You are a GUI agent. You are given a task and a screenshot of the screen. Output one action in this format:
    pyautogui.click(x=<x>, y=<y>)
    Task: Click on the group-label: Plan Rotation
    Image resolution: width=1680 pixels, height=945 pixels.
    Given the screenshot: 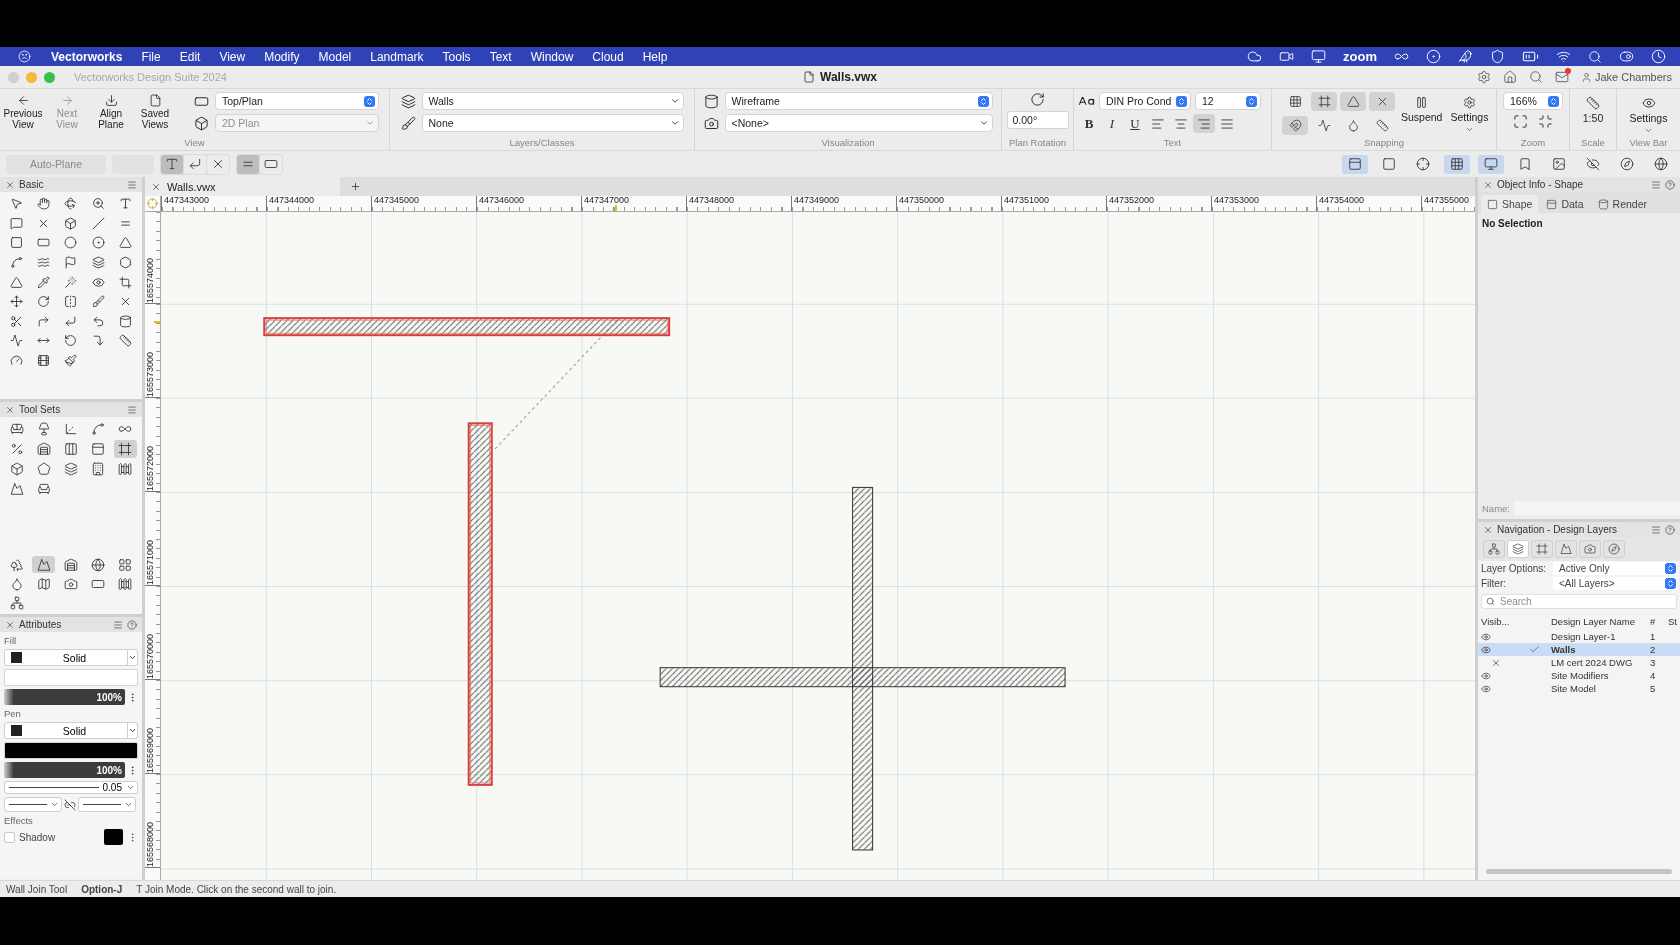 What is the action you would take?
    pyautogui.click(x=1037, y=143)
    